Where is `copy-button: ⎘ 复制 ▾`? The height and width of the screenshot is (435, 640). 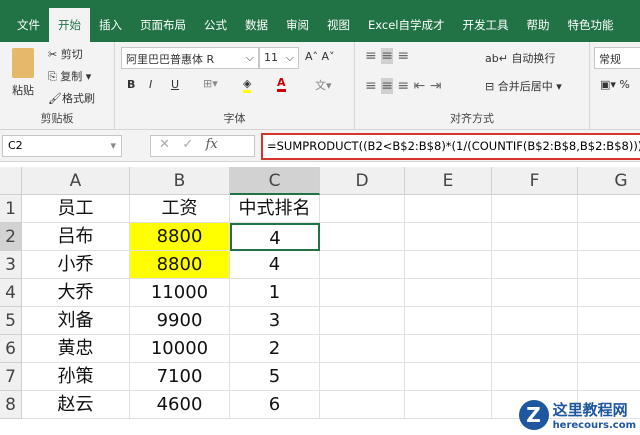
copy-button: ⎘ 复制 ▾ is located at coordinates (69, 76).